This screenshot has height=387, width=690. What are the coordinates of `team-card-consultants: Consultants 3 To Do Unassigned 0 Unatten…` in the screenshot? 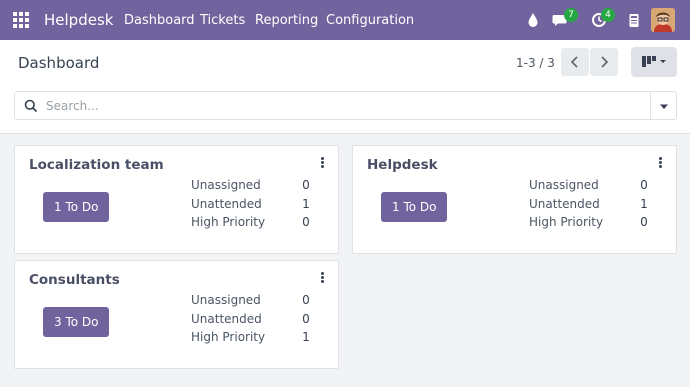 It's located at (176, 314).